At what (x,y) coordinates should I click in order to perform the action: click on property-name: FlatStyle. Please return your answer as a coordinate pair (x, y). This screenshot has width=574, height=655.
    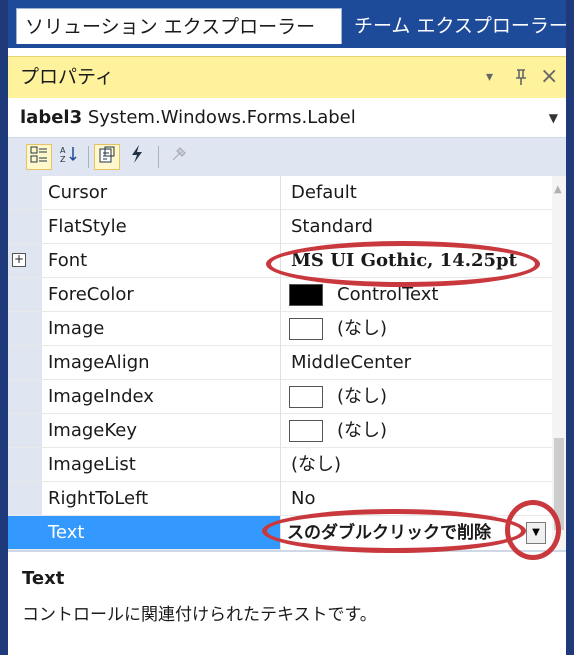
    Looking at the image, I should click on (87, 226).